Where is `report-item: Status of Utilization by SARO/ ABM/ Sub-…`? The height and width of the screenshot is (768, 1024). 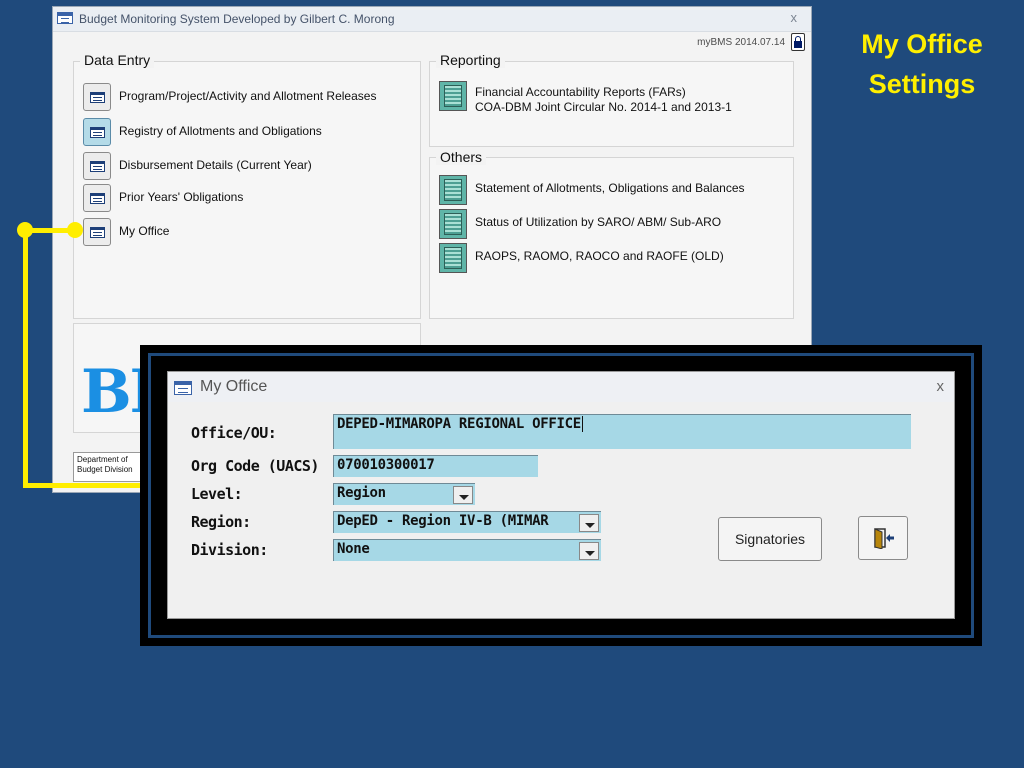
report-item: Status of Utilization by SARO/ ABM/ Sub-… is located at coordinates (614, 224).